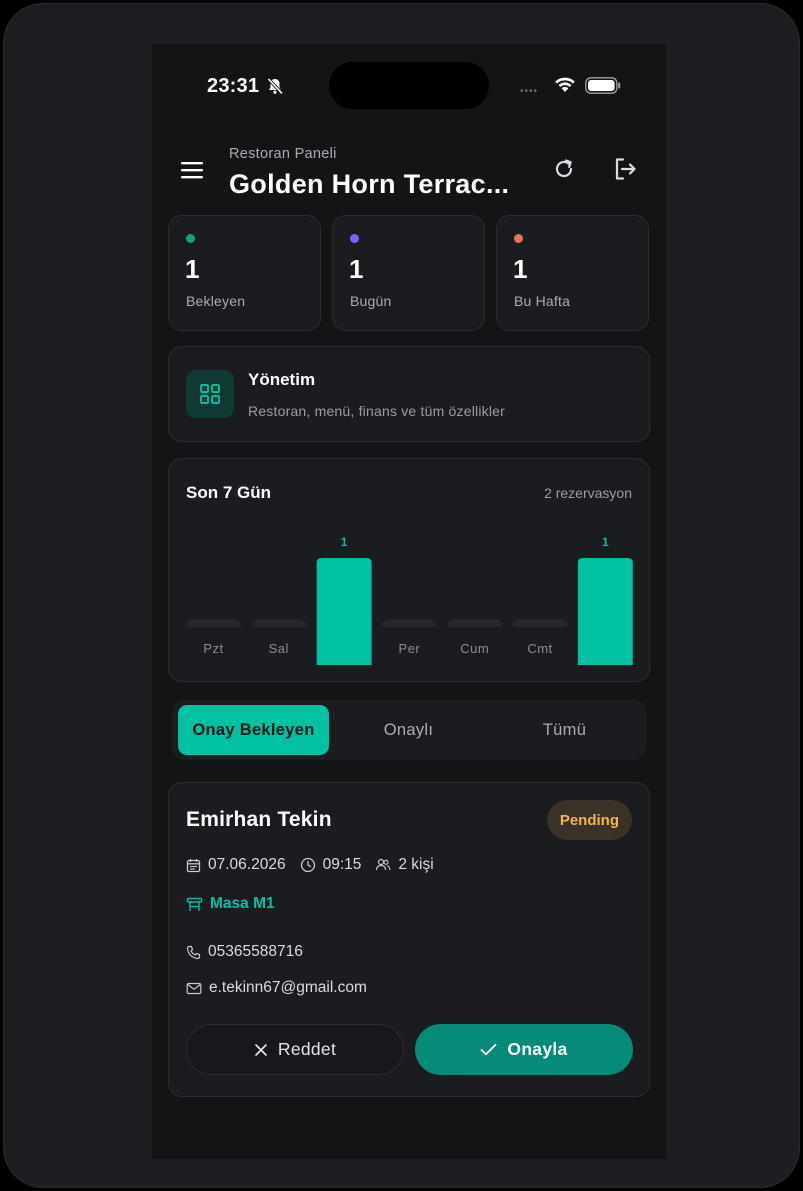 This screenshot has width=803, height=1191. Describe the element at coordinates (603, 85) in the screenshot. I see `battery-icon` at that location.